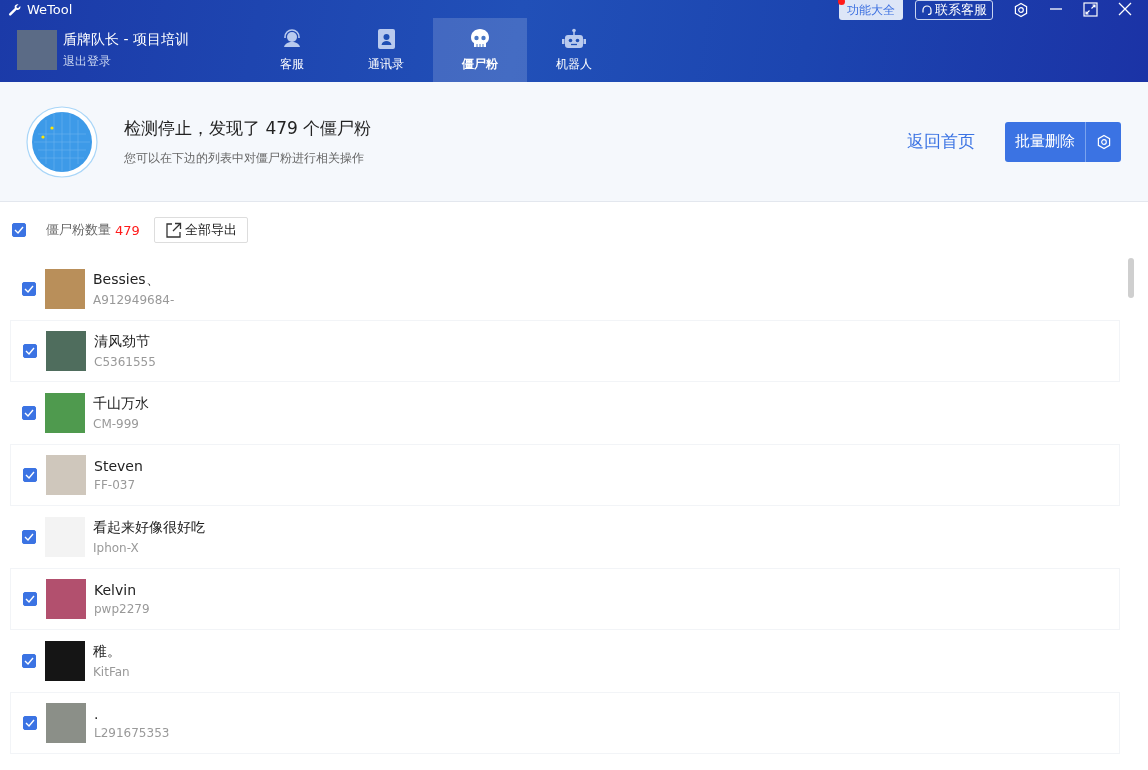  What do you see at coordinates (121, 404) in the screenshot?
I see `contact-name: 千山万水` at bounding box center [121, 404].